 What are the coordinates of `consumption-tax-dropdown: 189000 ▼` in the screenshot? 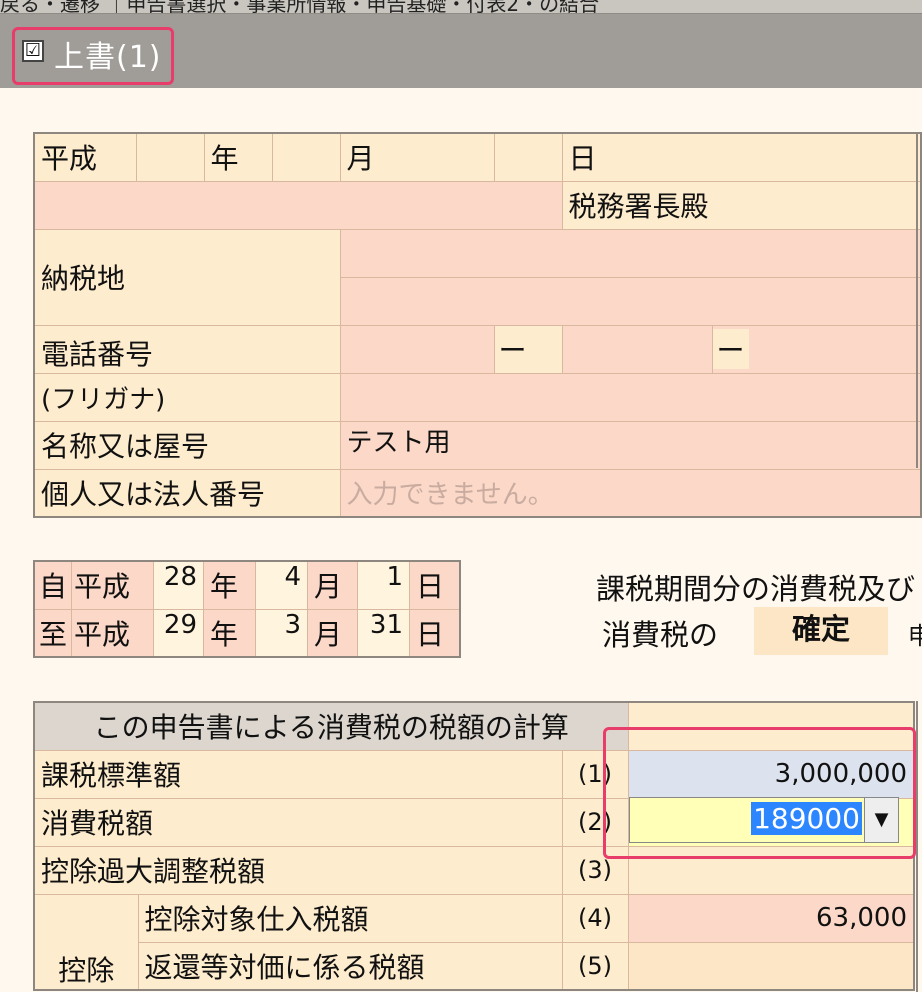 It's located at (764, 820).